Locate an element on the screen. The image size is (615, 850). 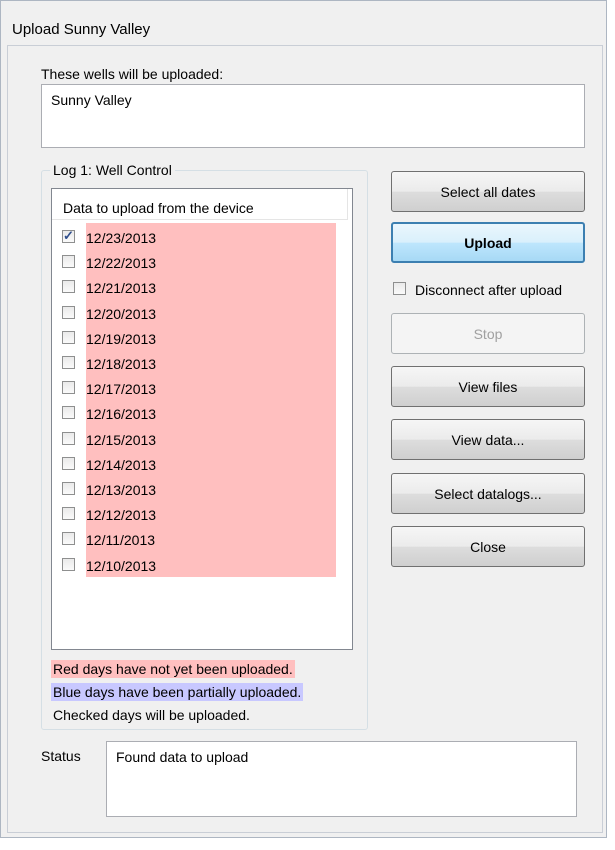
date-row: 12/13/2013 is located at coordinates (197, 489).